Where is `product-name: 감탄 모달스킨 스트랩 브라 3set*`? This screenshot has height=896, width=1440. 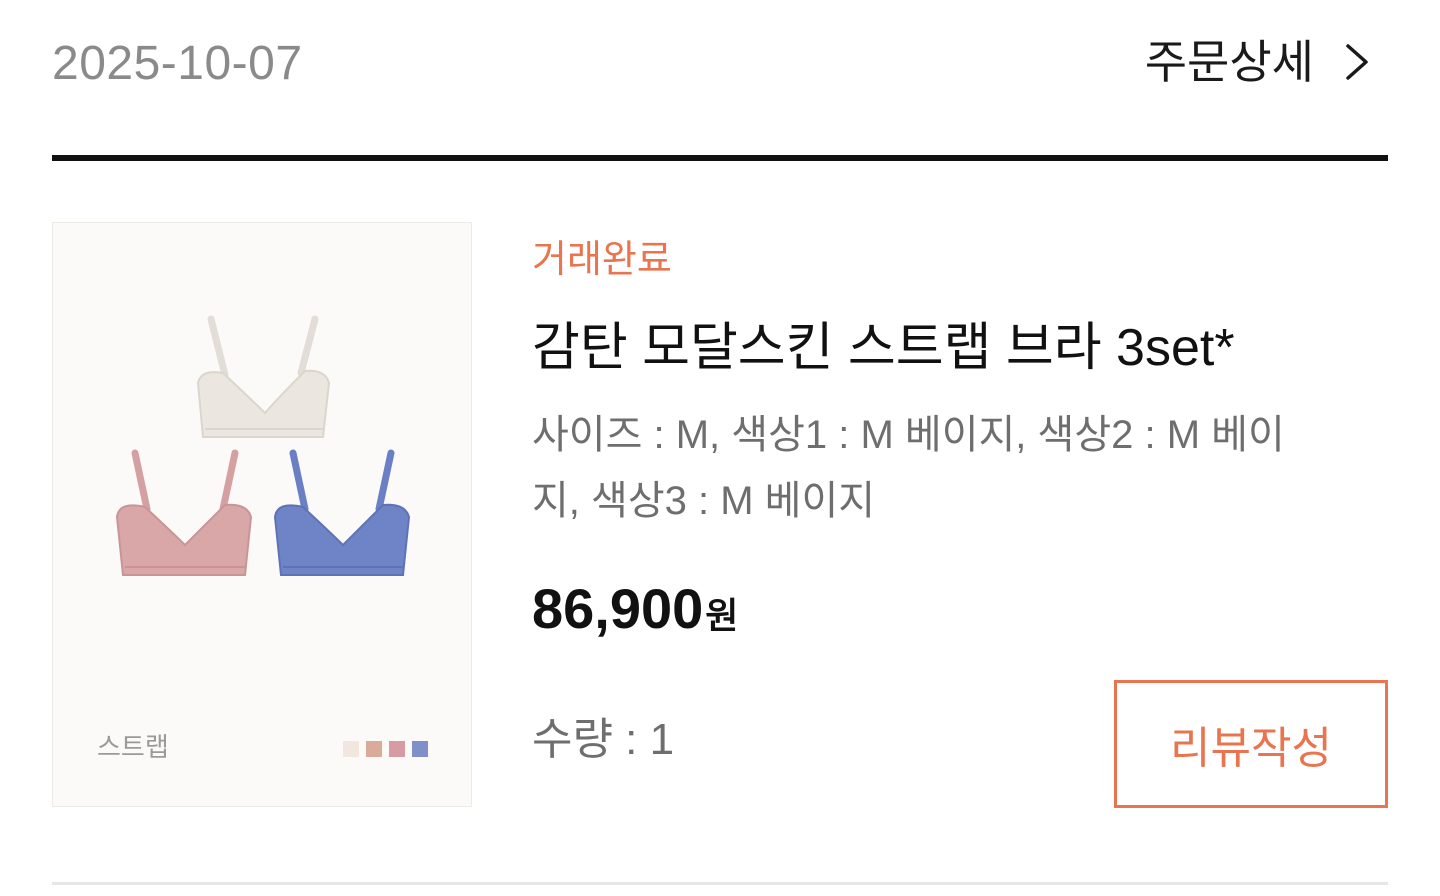
product-name: 감탄 모달스킨 스트랩 브라 3set* is located at coordinates (883, 348).